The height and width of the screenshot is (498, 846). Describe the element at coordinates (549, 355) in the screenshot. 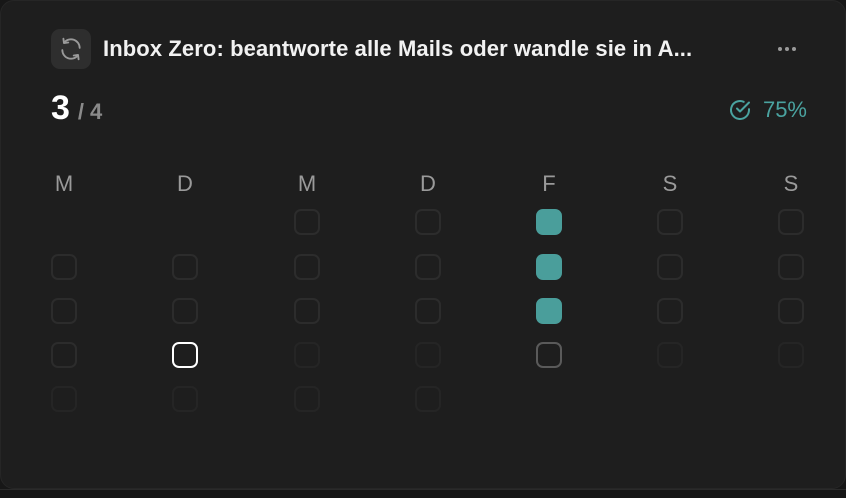

I see `day-cell-pending` at that location.